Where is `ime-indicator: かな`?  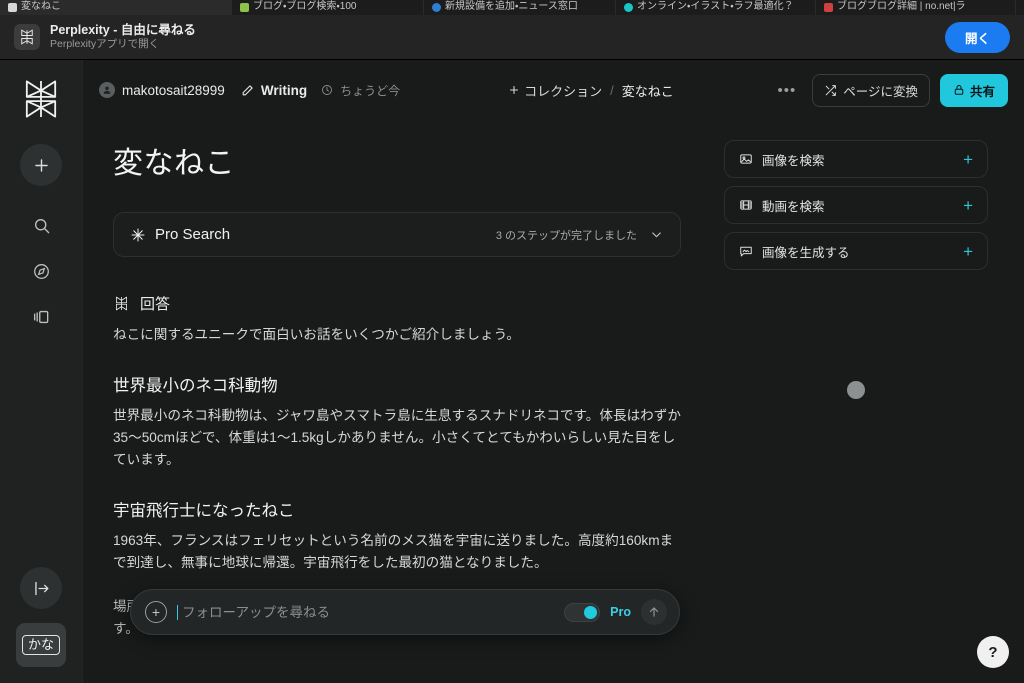 ime-indicator: かな is located at coordinates (41, 645).